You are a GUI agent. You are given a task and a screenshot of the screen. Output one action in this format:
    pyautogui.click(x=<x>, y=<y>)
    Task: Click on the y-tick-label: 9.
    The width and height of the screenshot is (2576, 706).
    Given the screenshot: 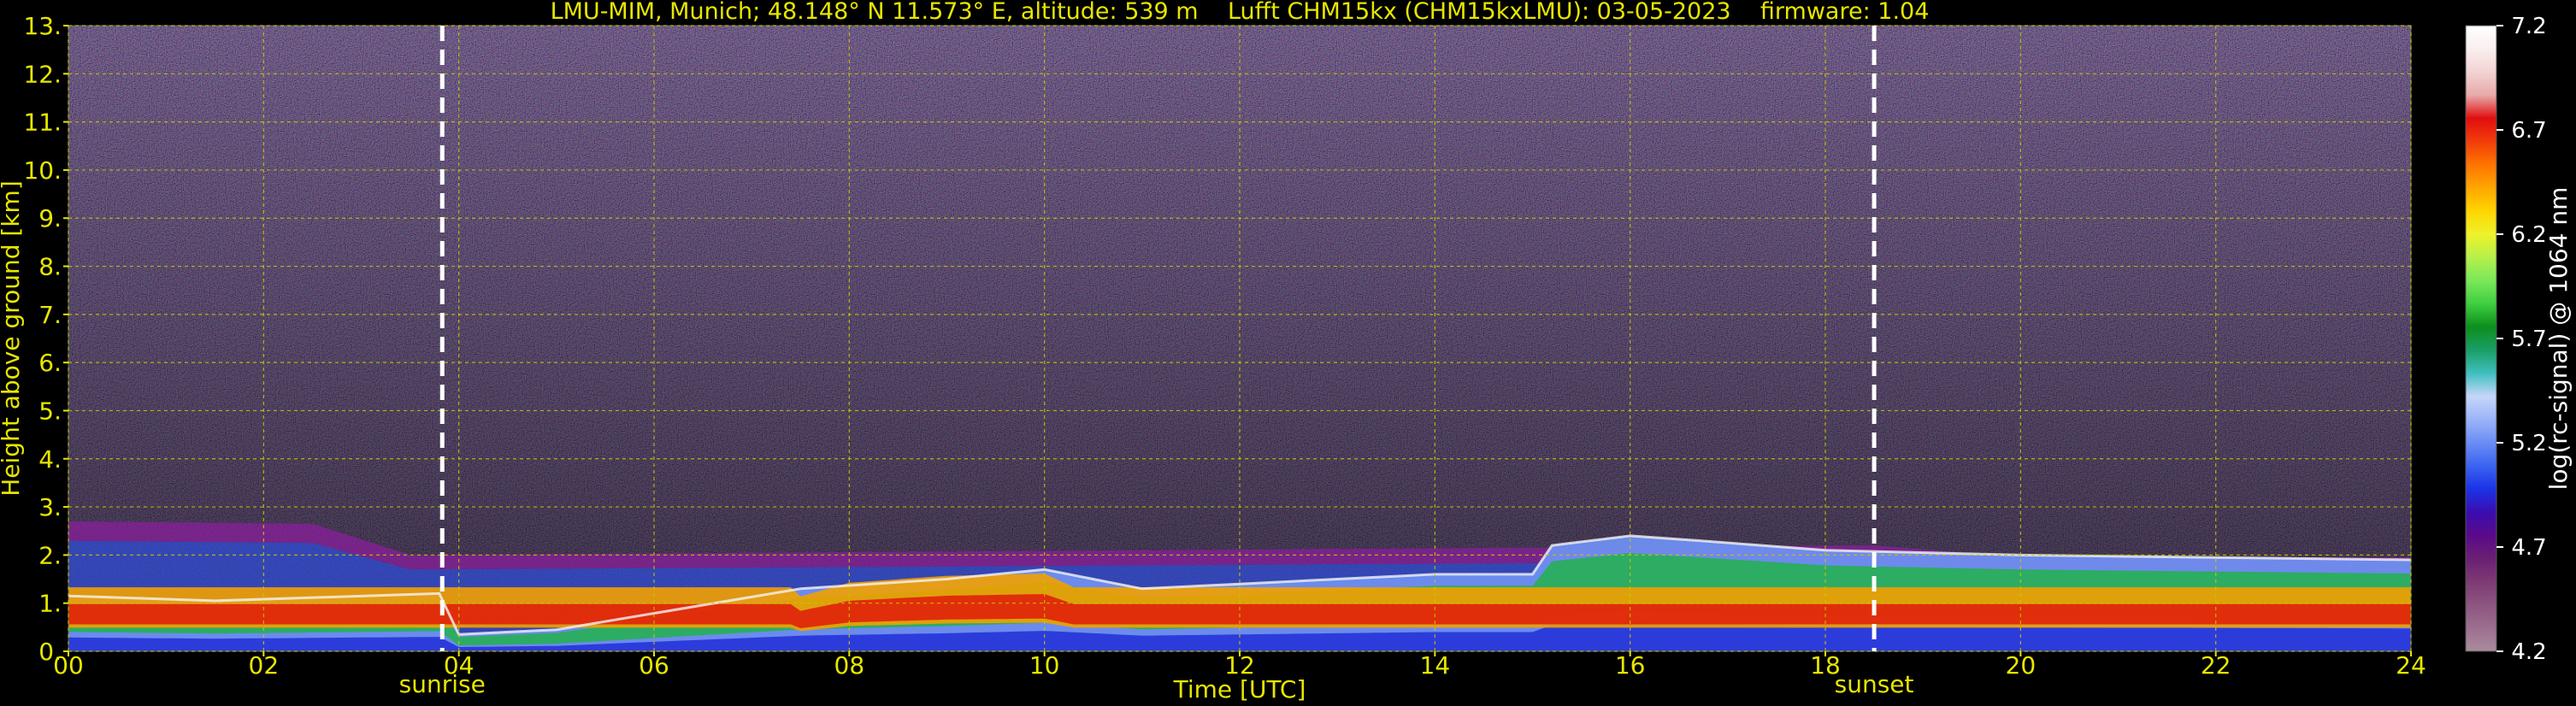 What is the action you would take?
    pyautogui.click(x=50, y=218)
    